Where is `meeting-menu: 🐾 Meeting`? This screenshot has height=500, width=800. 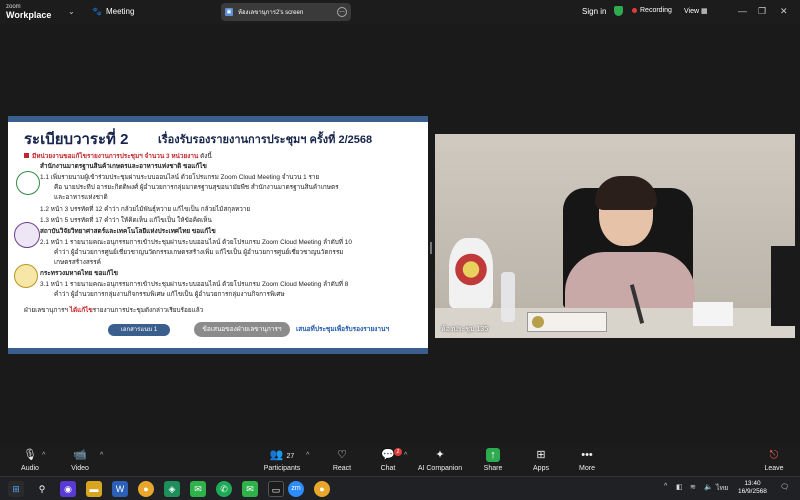
meeting-menu: 🐾 Meeting is located at coordinates (113, 11).